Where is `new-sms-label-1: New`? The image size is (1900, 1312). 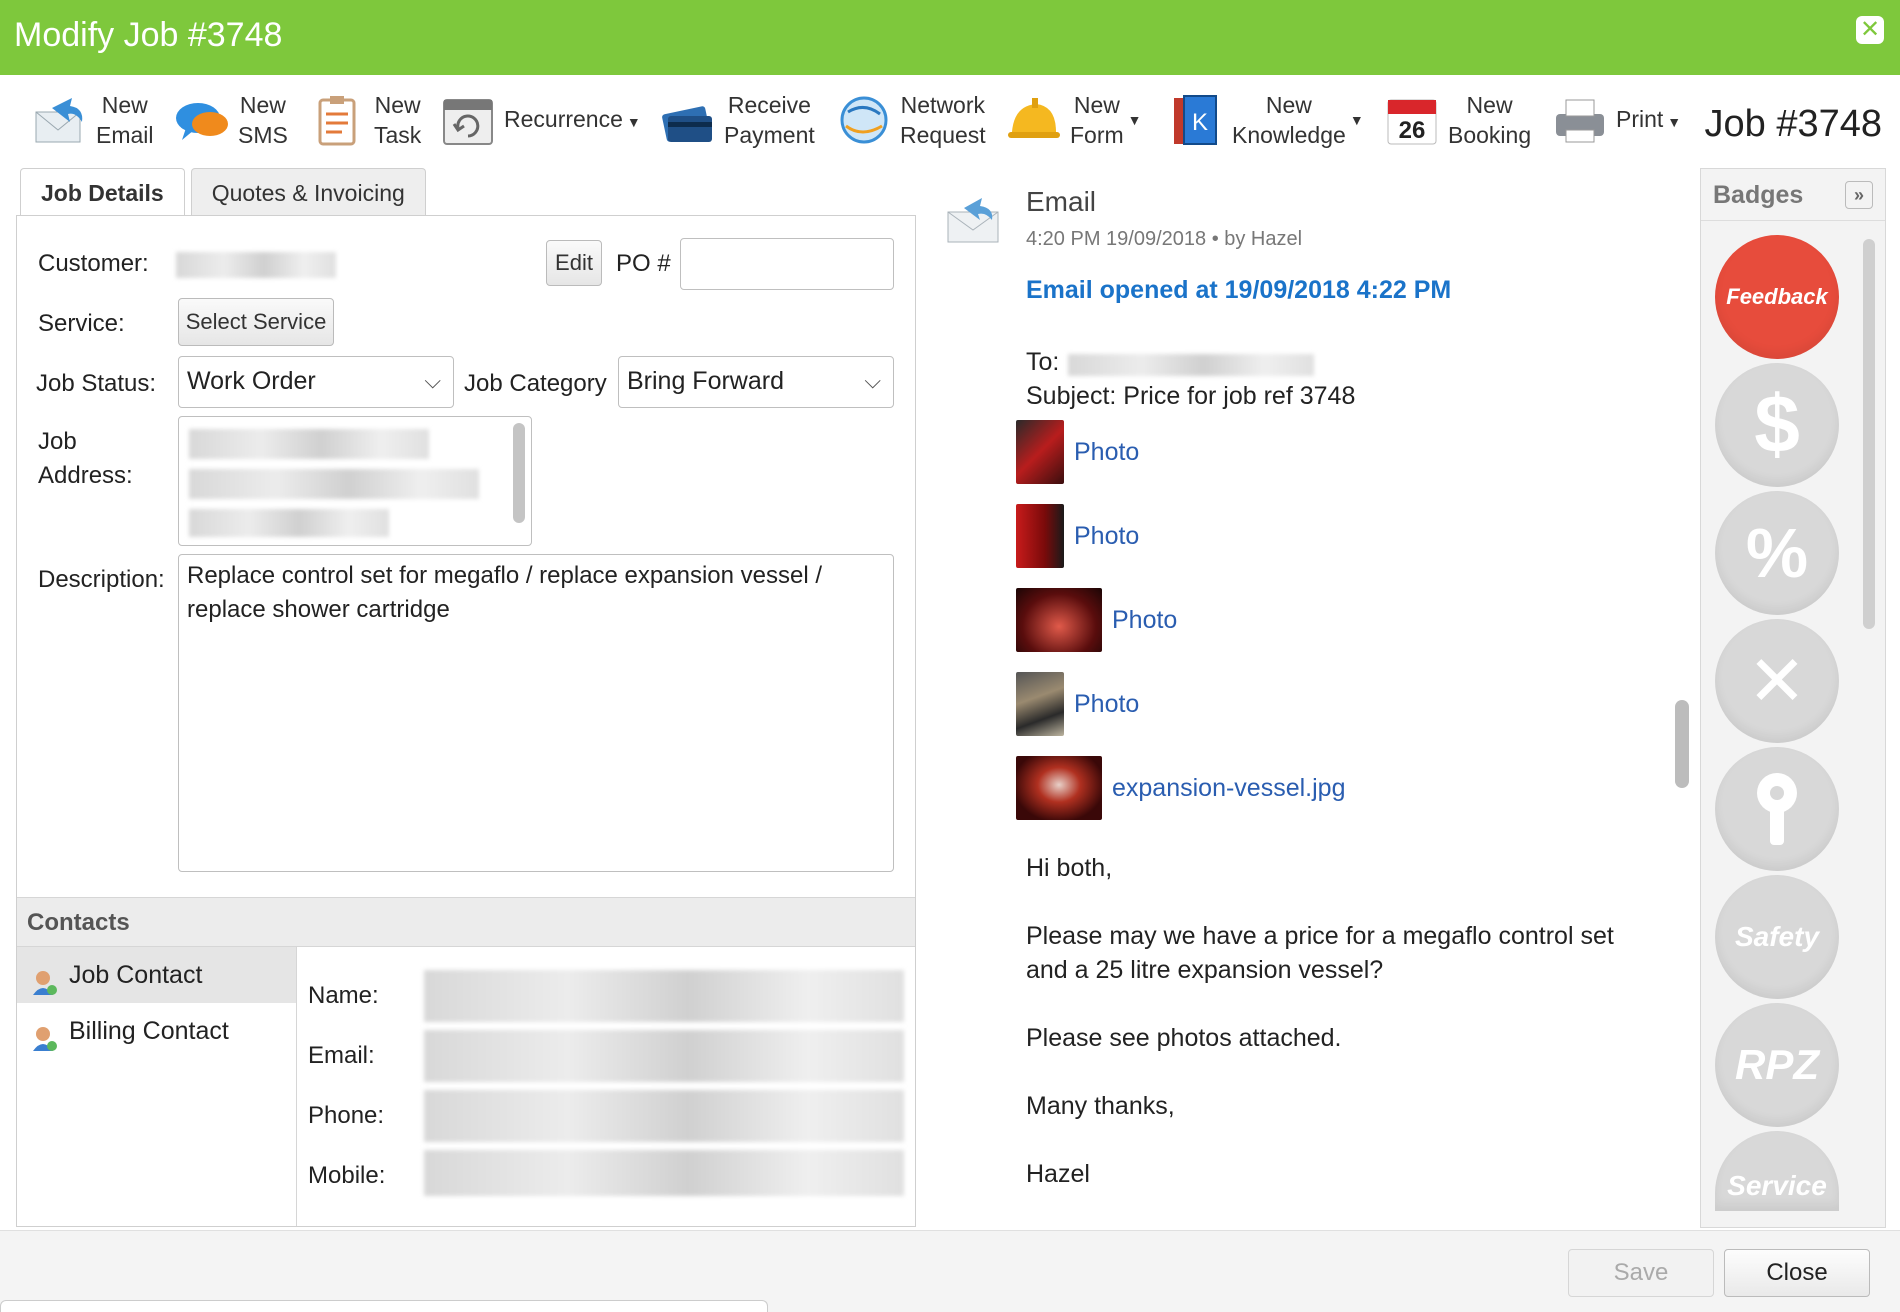
new-sms-label-1: New is located at coordinates (262, 105).